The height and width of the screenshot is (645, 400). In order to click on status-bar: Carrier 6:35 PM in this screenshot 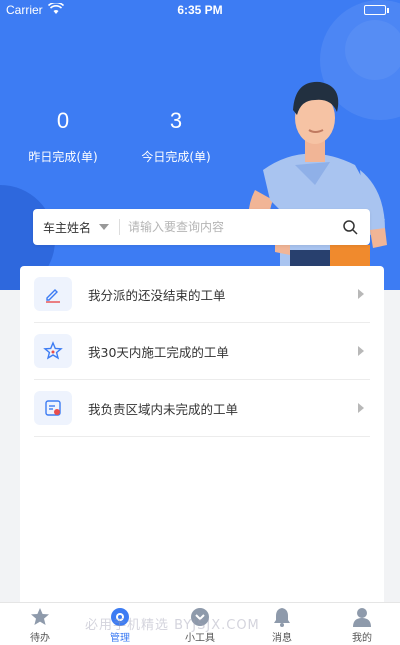, I will do `click(200, 10)`.